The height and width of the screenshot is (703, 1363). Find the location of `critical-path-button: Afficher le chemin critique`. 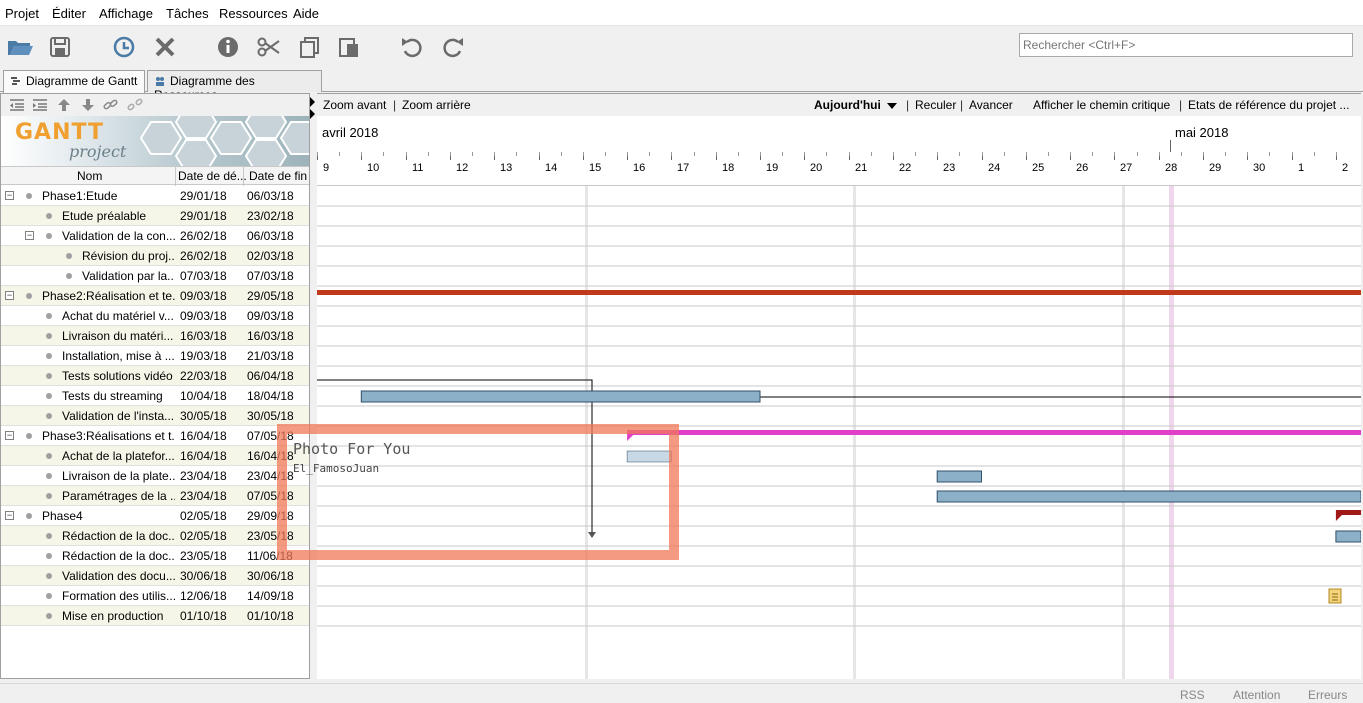

critical-path-button: Afficher le chemin critique is located at coordinates (1101, 105).